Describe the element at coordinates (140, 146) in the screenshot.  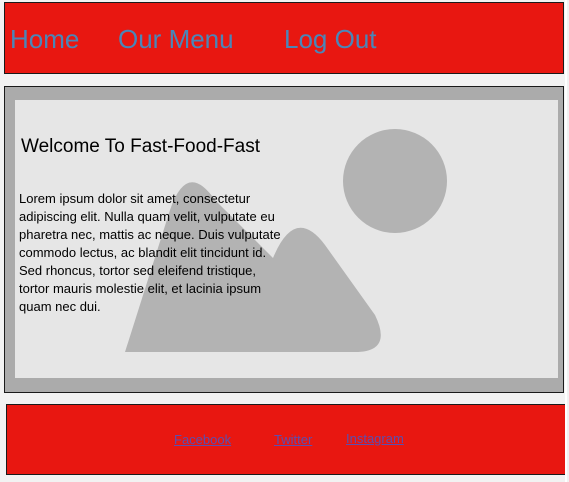
I see `hero-title: Welcome To Fast-Food-Fast` at that location.